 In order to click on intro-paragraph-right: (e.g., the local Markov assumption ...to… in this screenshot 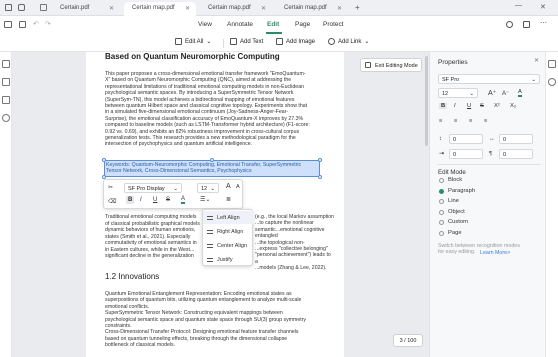, I will do `click(295, 243)`.